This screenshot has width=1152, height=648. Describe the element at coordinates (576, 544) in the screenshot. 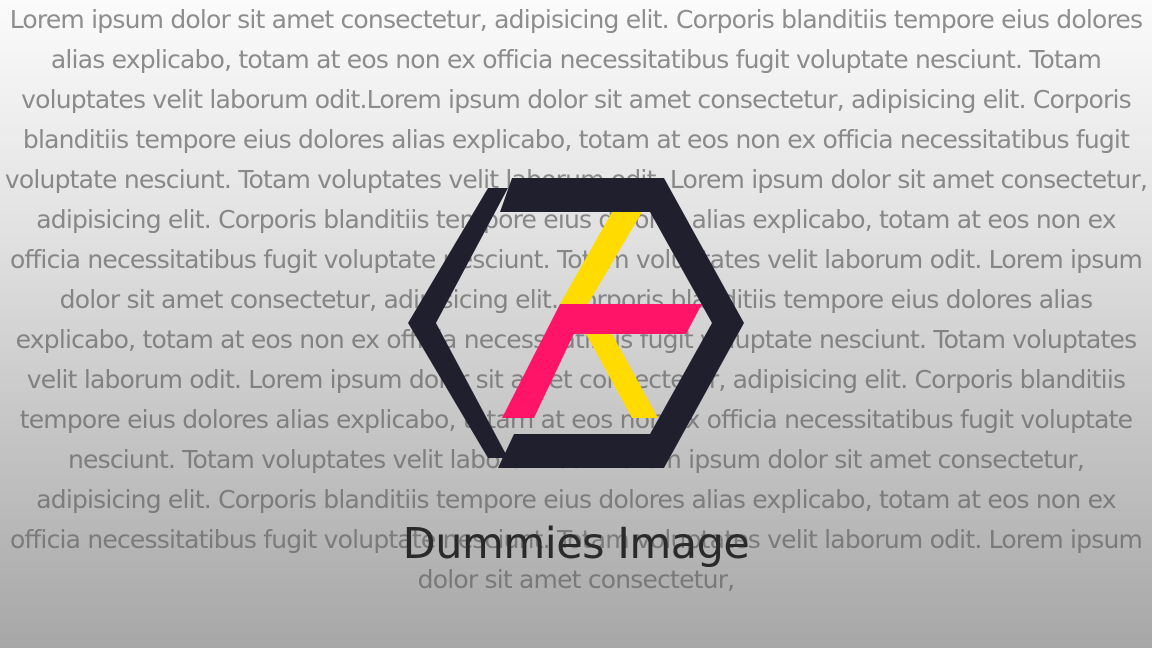

I see `image-caption: Dummies Image` at that location.